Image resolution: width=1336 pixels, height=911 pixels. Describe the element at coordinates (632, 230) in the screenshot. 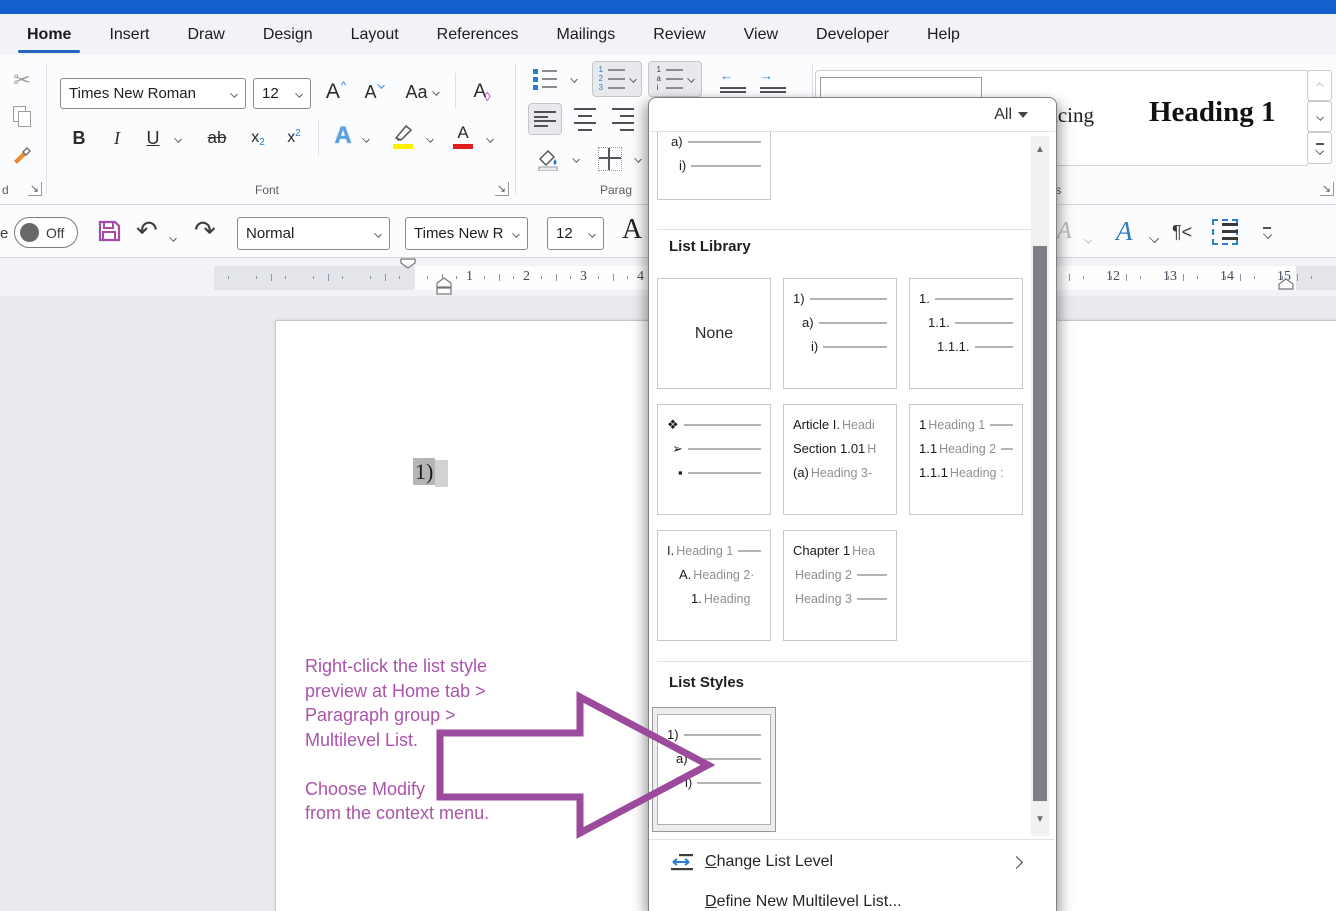

I see `letter-a-button: A` at that location.